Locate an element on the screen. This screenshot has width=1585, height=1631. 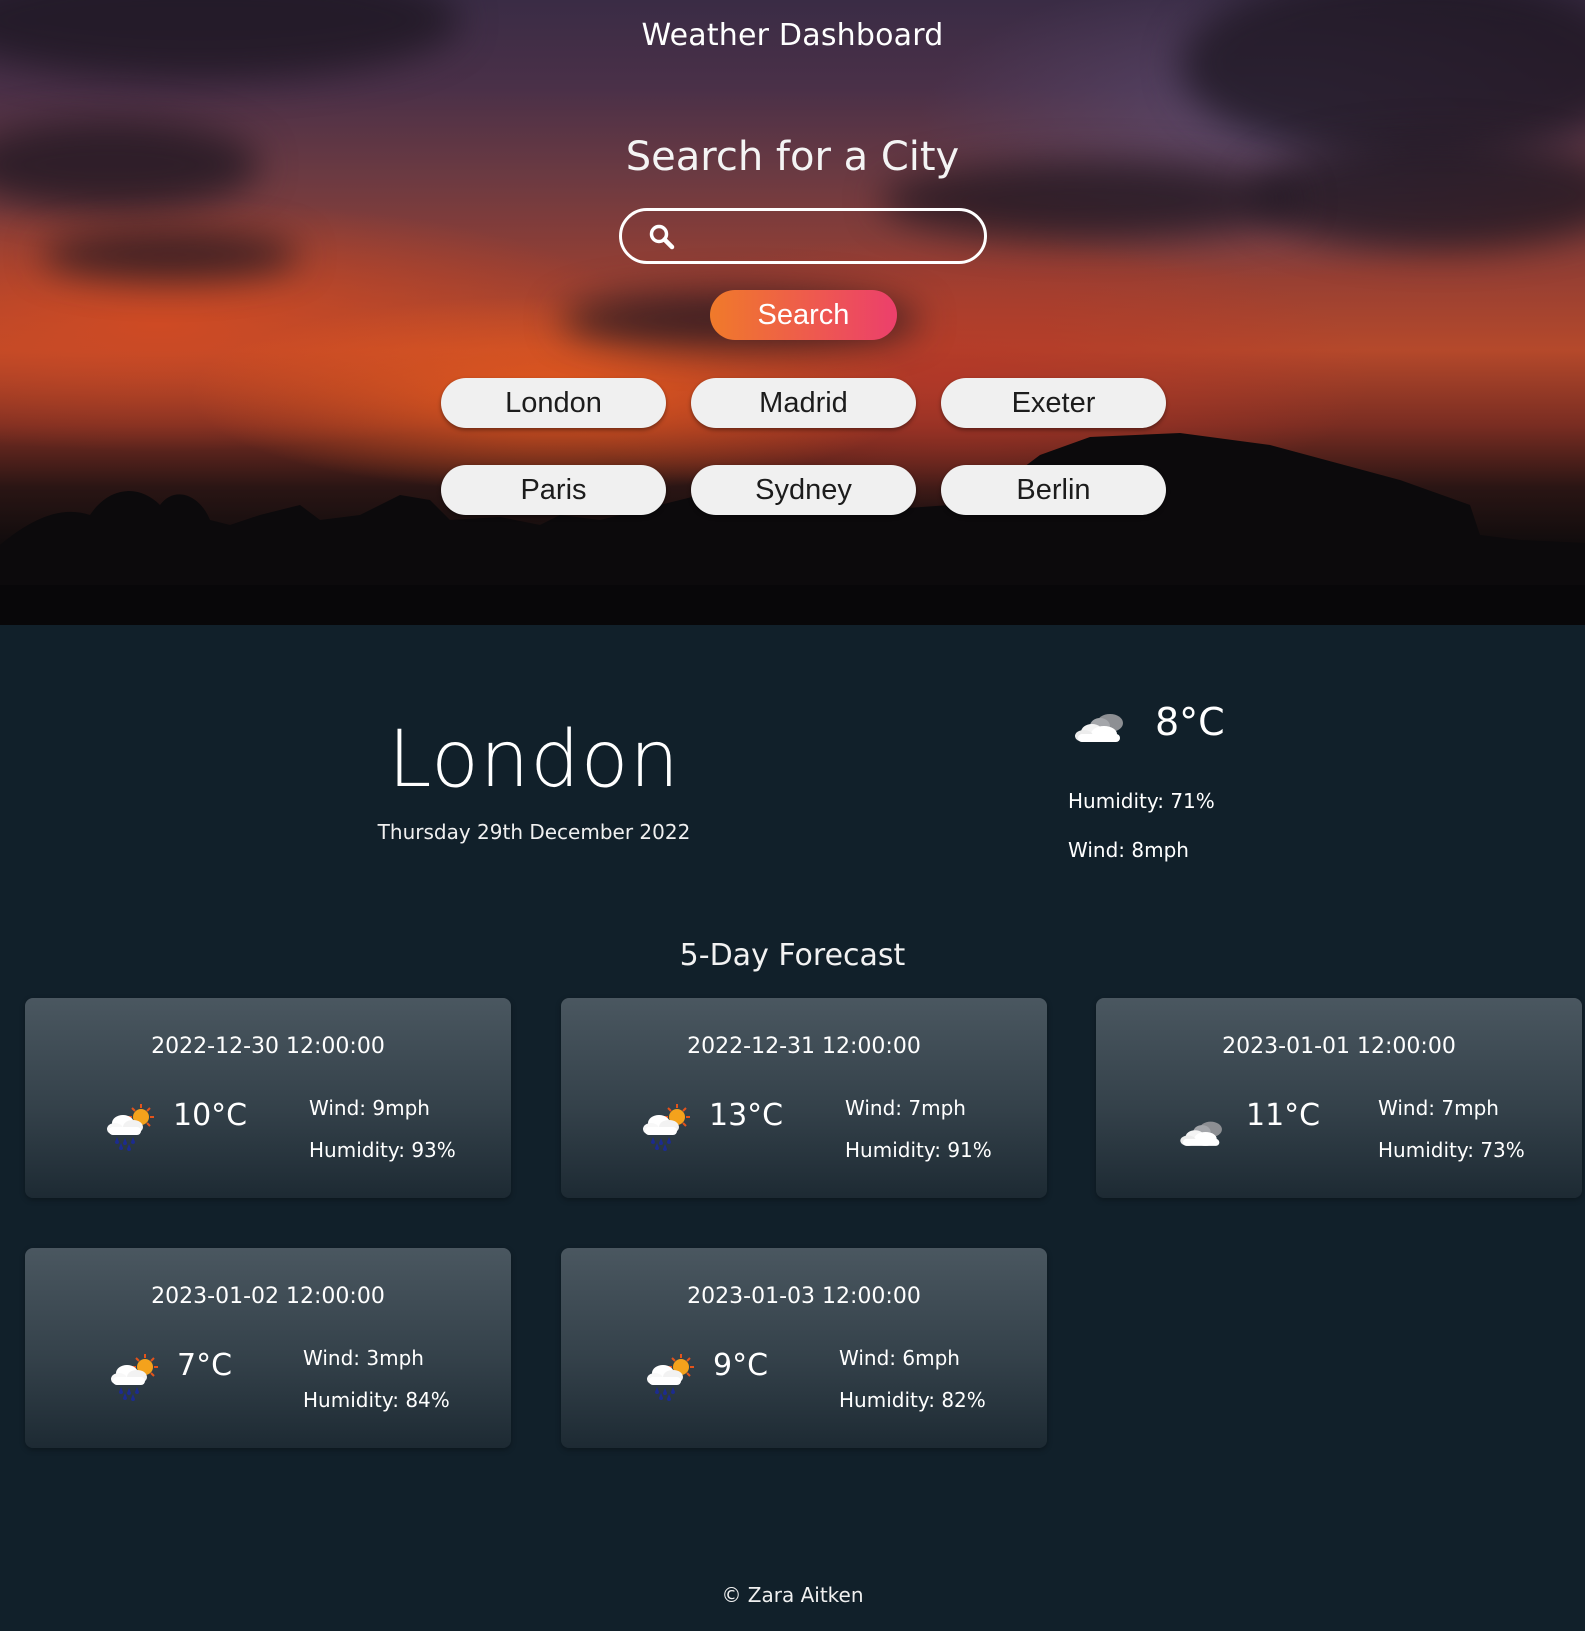
city-button-london: London is located at coordinates (553, 403).